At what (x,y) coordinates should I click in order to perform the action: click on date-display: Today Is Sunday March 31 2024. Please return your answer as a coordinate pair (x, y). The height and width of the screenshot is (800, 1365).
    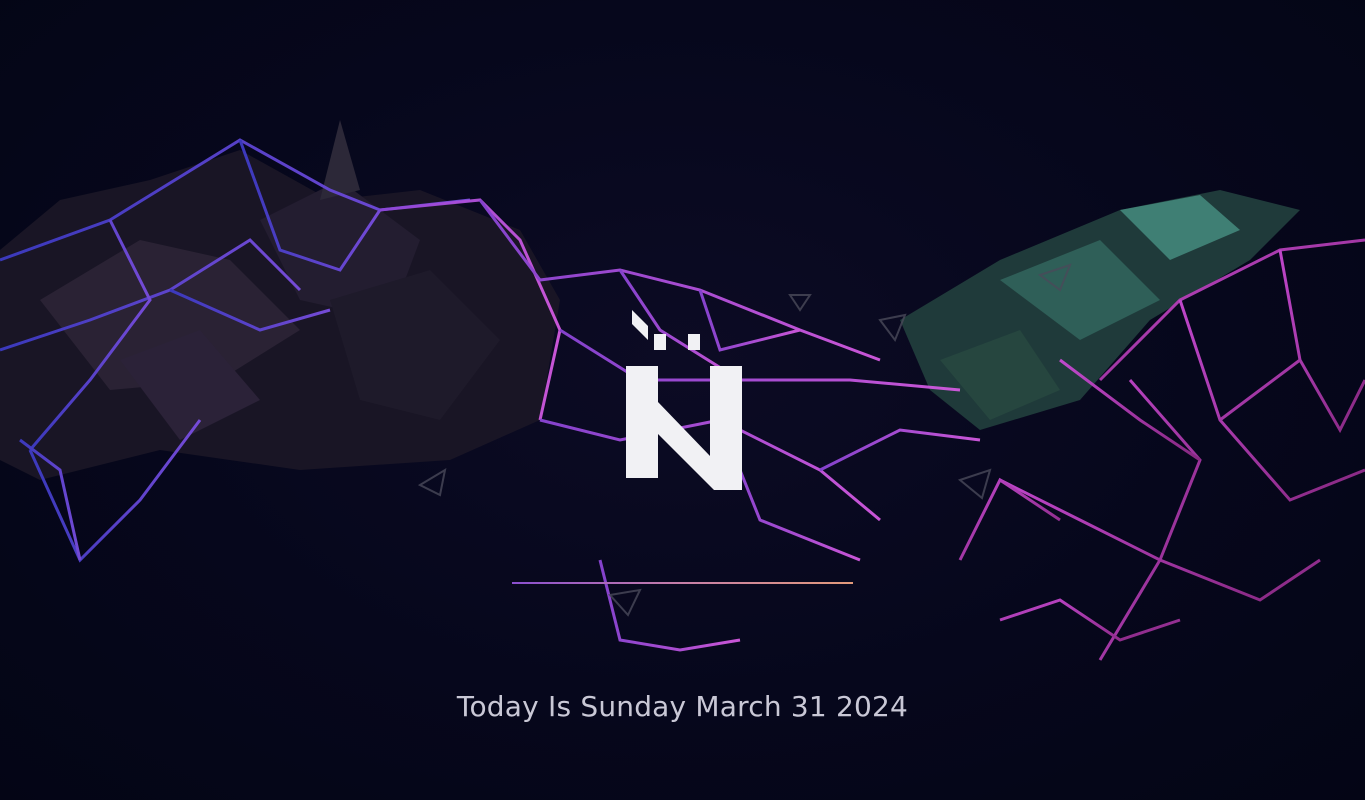
    Looking at the image, I should click on (682, 706).